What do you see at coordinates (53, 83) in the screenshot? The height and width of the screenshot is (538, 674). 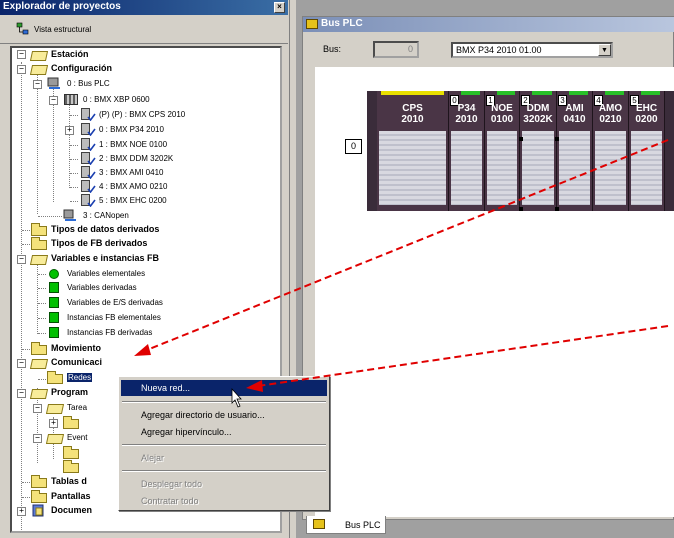 I see `bus-icon` at bounding box center [53, 83].